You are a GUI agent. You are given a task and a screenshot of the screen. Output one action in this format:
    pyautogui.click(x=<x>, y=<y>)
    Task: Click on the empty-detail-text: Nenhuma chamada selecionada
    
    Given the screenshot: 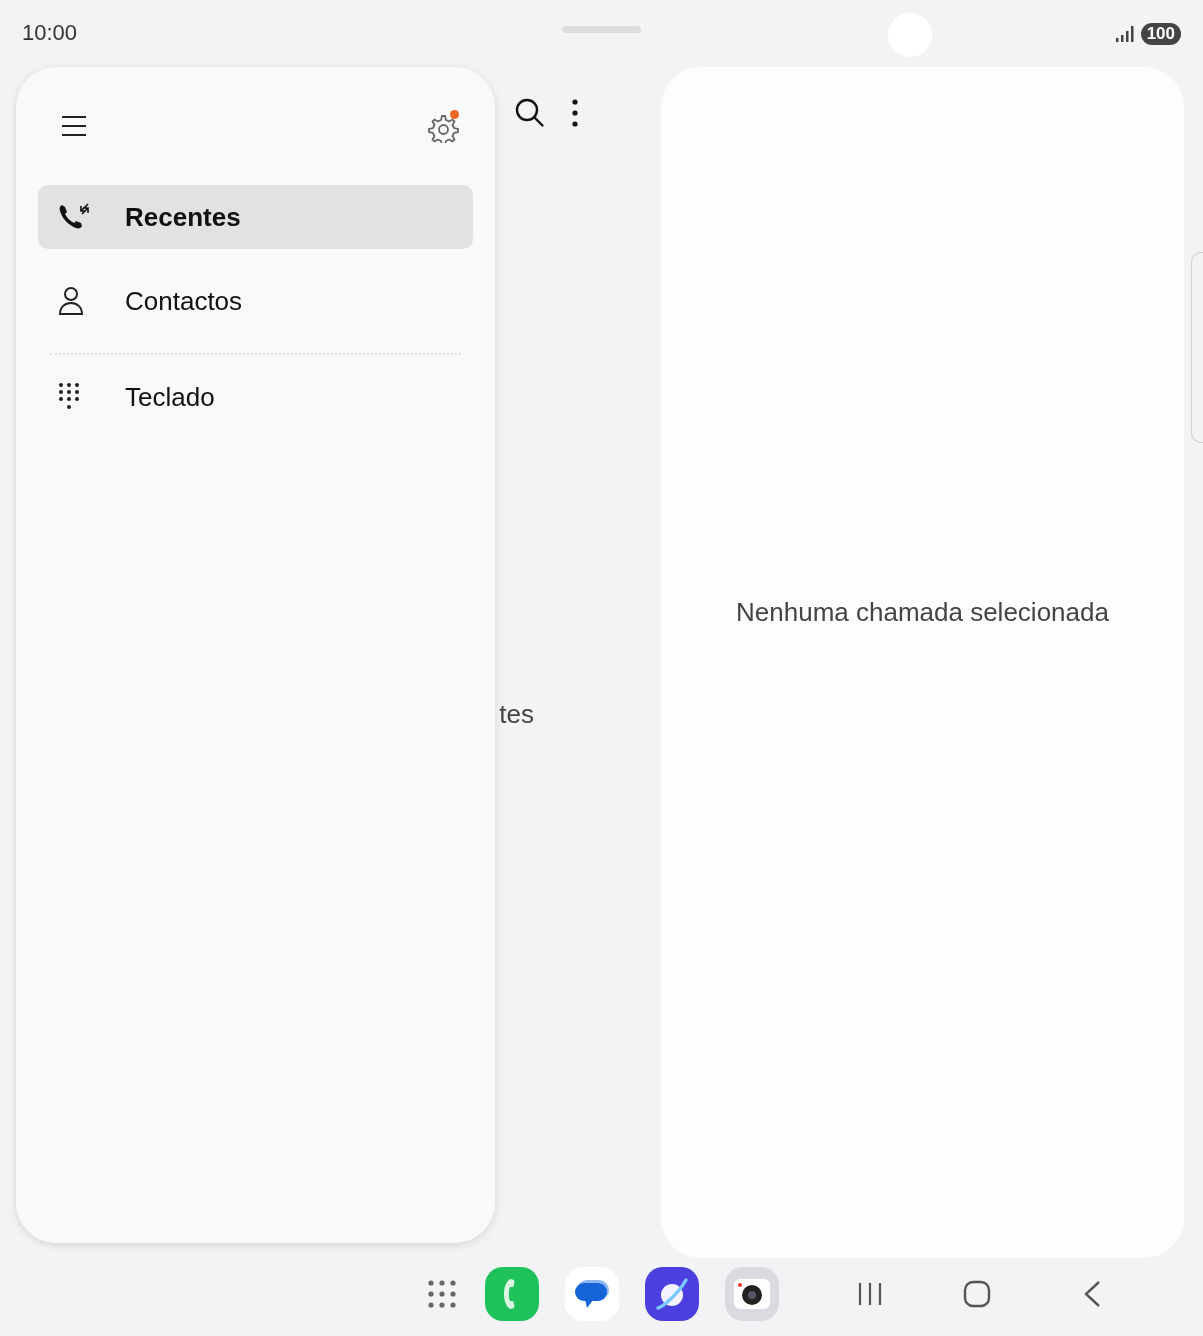 What is the action you would take?
    pyautogui.click(x=922, y=612)
    